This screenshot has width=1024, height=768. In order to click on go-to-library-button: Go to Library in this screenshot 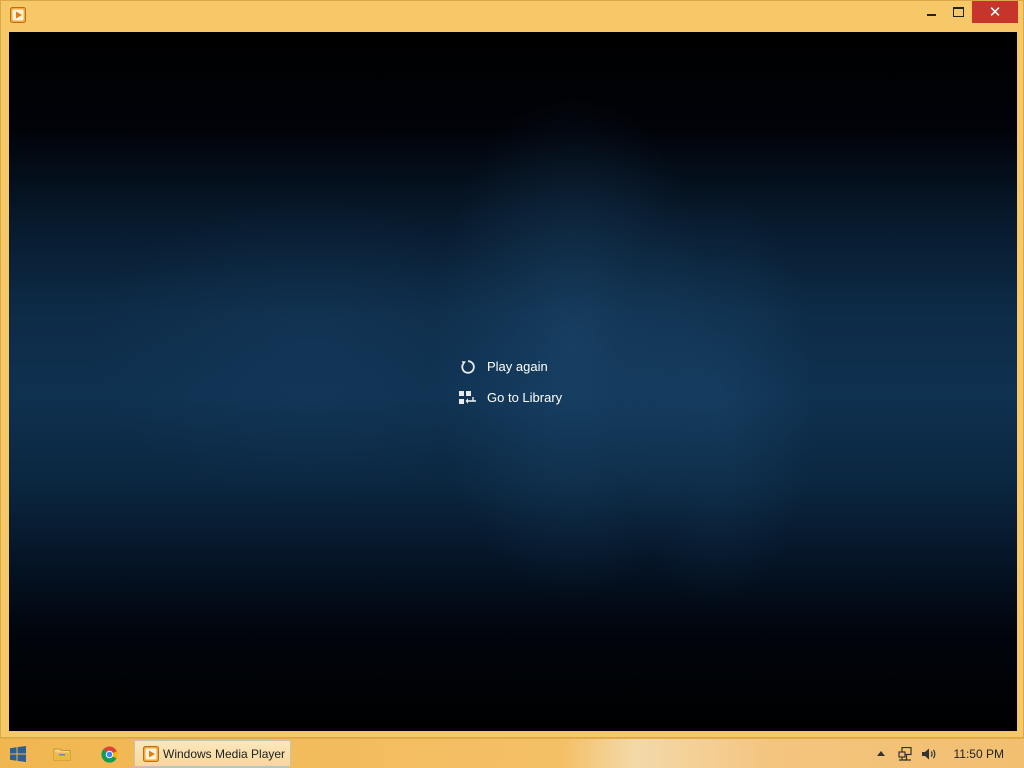, I will do `click(510, 397)`.